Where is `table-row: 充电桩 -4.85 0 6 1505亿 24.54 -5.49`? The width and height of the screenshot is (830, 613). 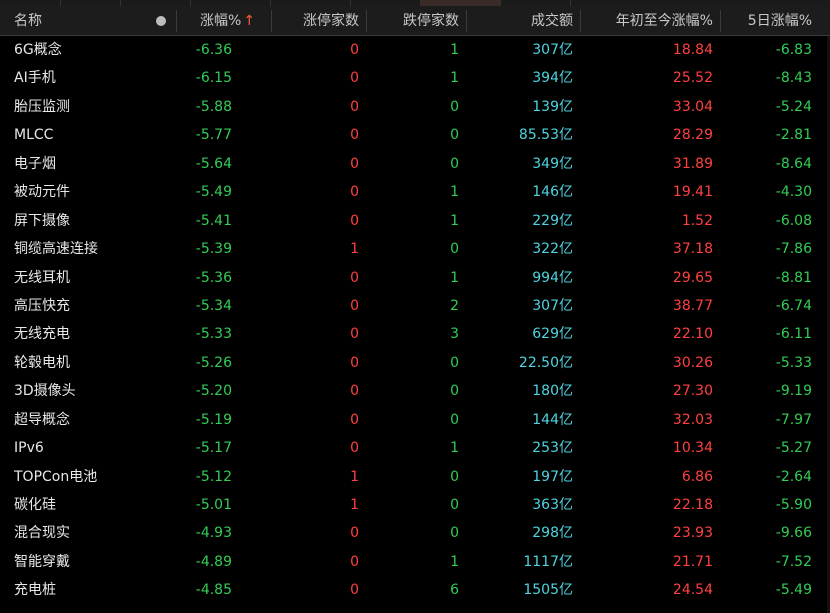
table-row: 充电桩 -4.85 0 6 1505亿 24.54 -5.49 is located at coordinates (415, 590).